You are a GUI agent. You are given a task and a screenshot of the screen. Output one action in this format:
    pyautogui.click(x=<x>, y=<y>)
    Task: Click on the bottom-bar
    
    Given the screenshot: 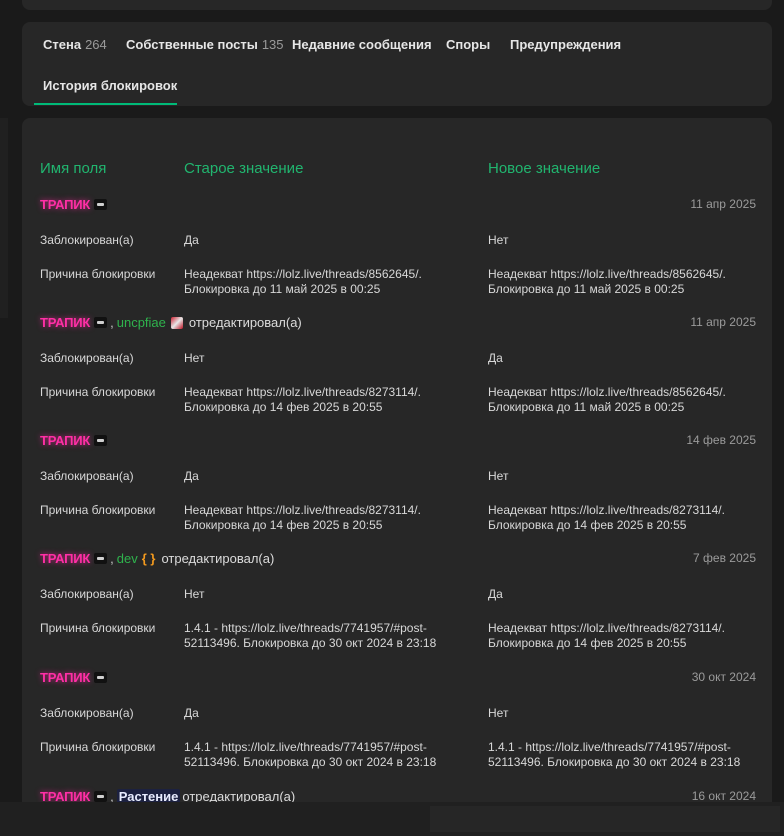 What is the action you would take?
    pyautogui.click(x=392, y=819)
    